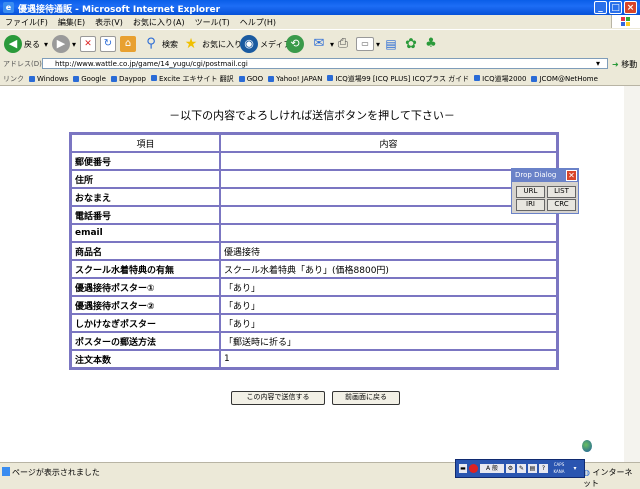 The image size is (640, 489). I want to click on maximize-button: □, so click(615, 7).